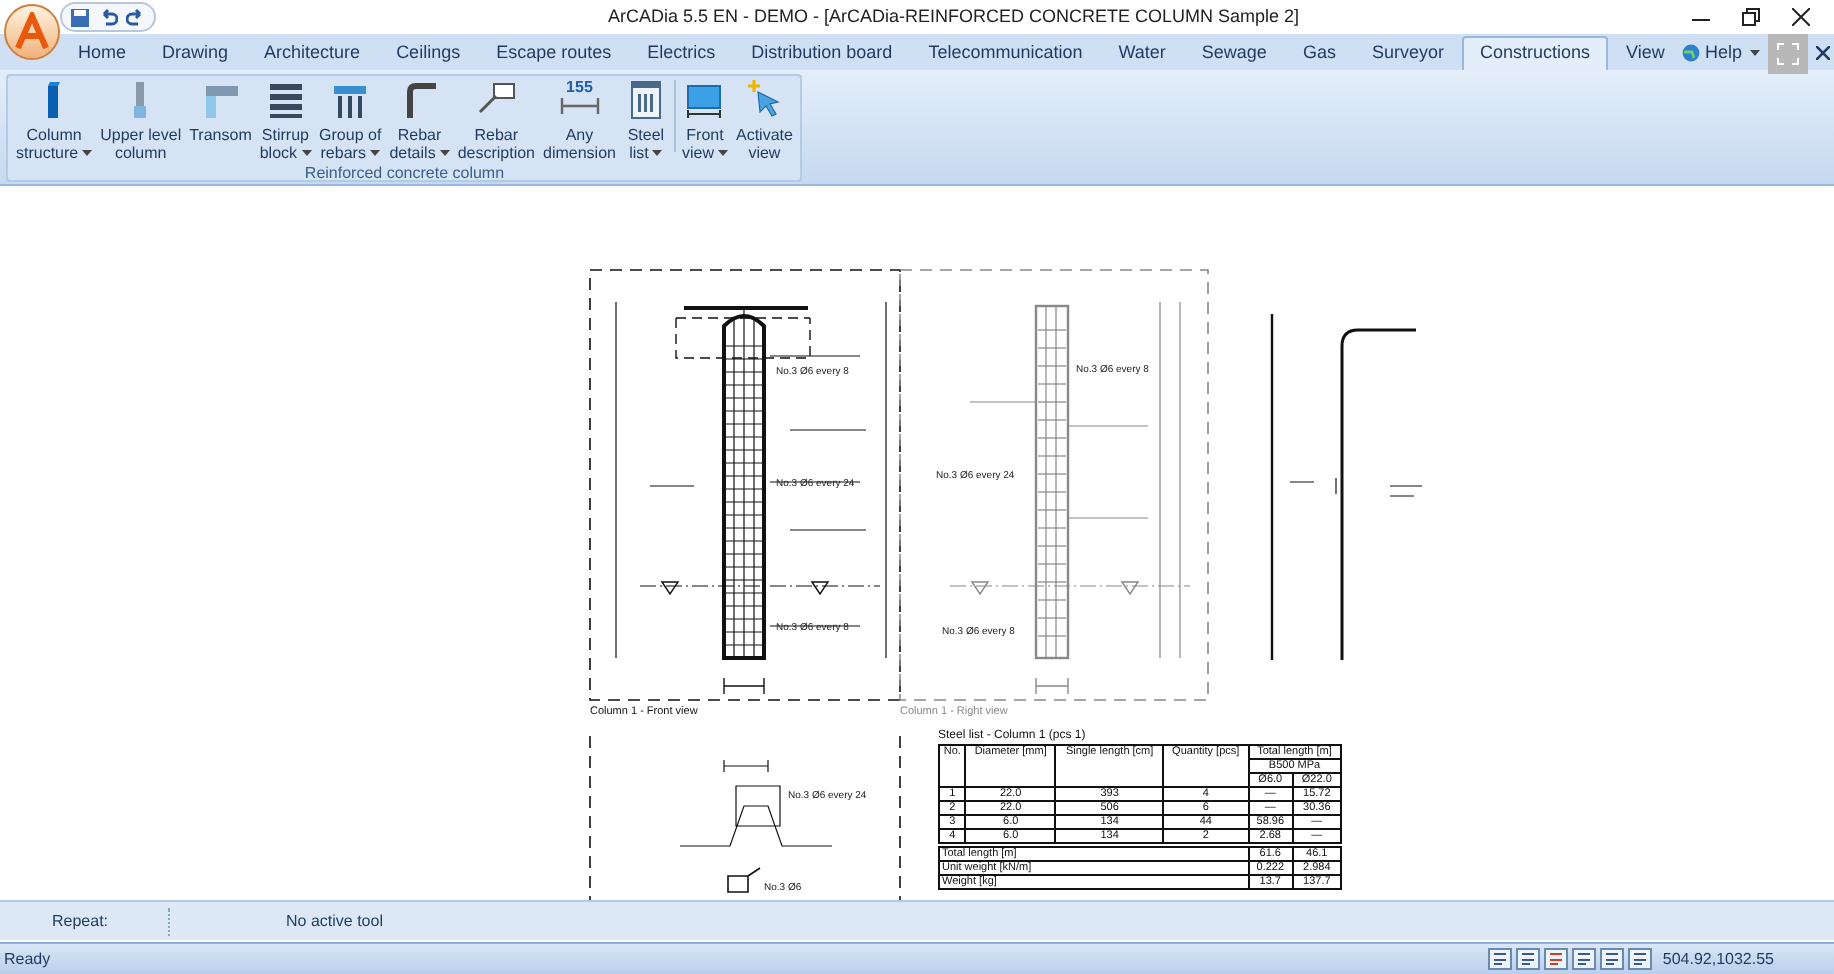  I want to click on ribbon-tool-button: Column structure, so click(54, 120).